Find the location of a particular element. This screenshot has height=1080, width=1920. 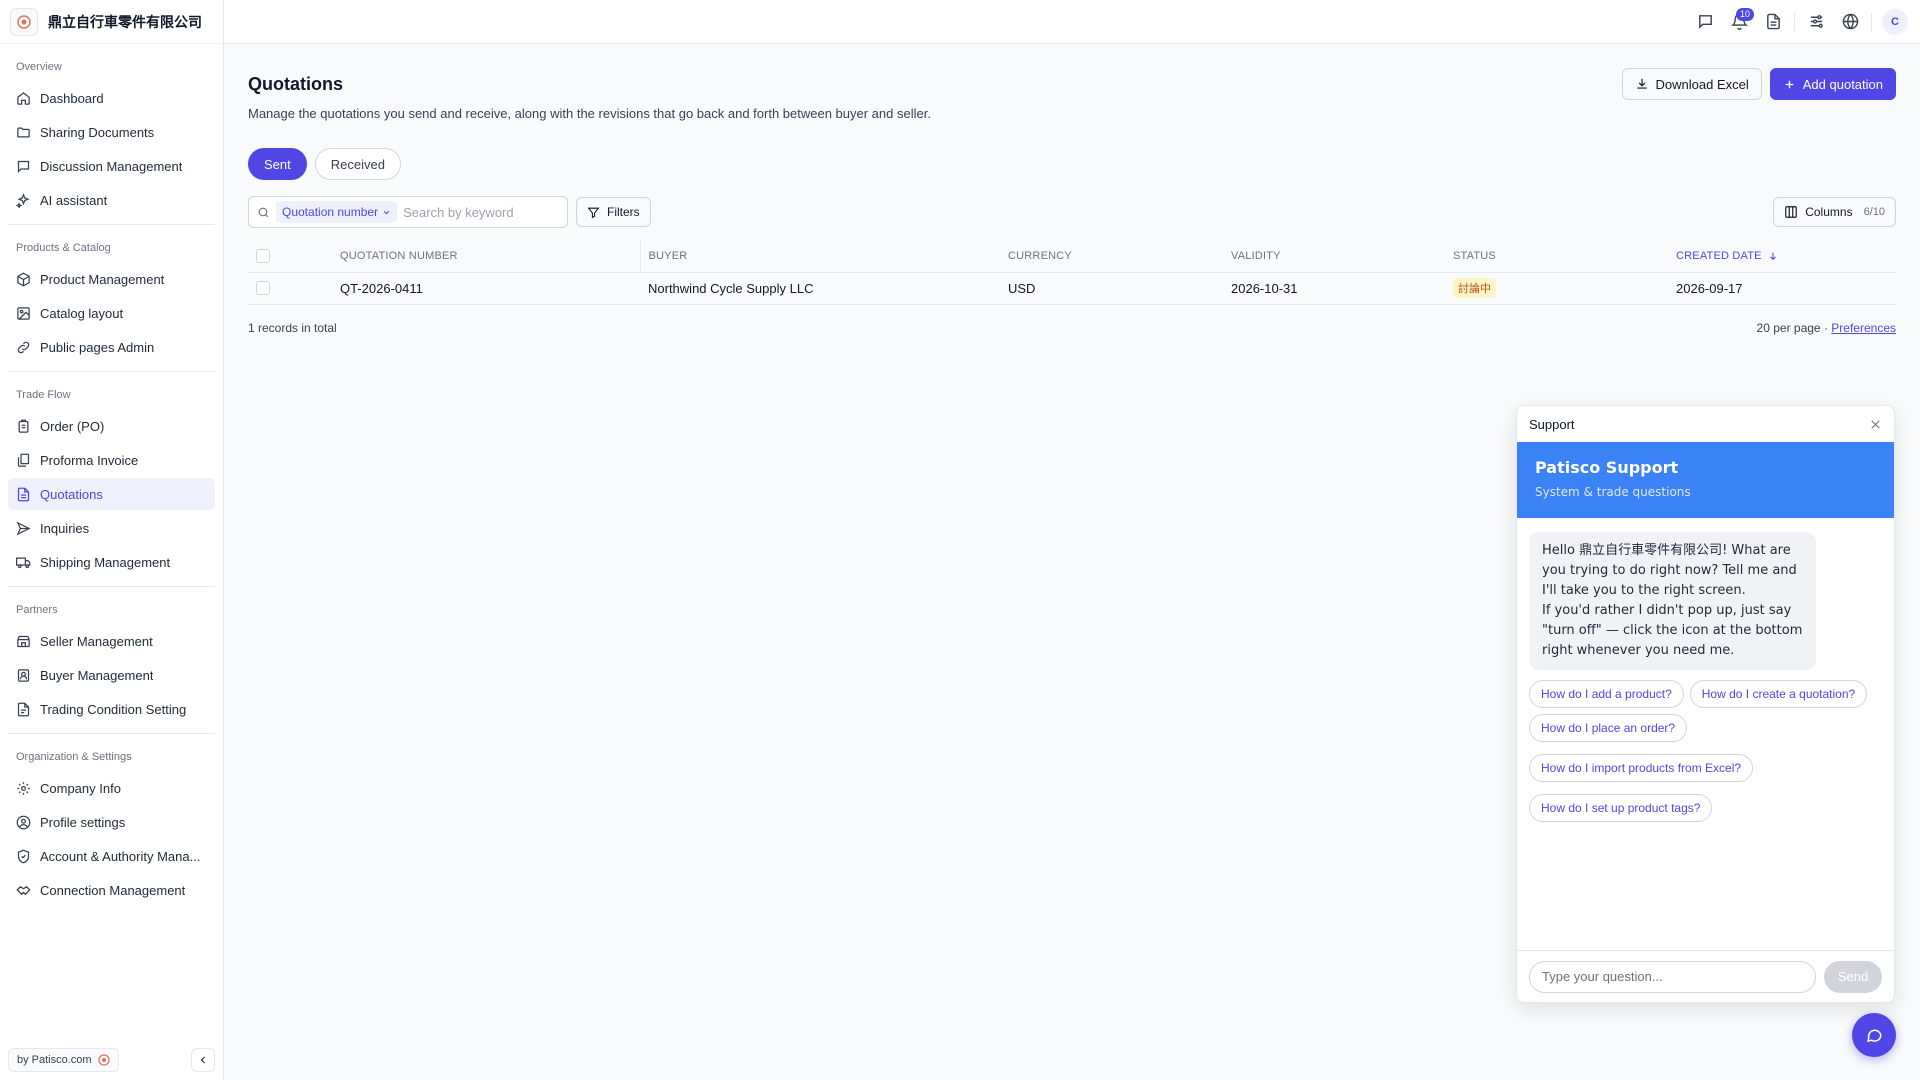

direction-tabs: Sent Received is located at coordinates (1072, 164).